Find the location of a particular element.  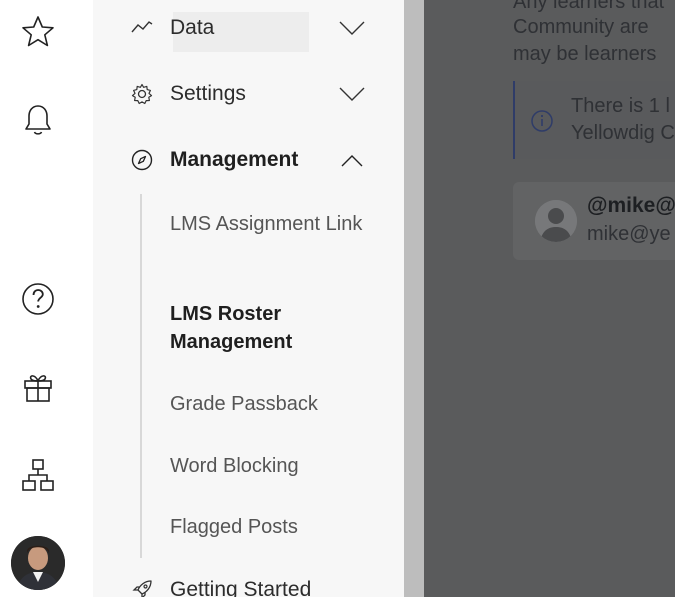

nav-item-label: Getting Started is located at coordinates (241, 587).